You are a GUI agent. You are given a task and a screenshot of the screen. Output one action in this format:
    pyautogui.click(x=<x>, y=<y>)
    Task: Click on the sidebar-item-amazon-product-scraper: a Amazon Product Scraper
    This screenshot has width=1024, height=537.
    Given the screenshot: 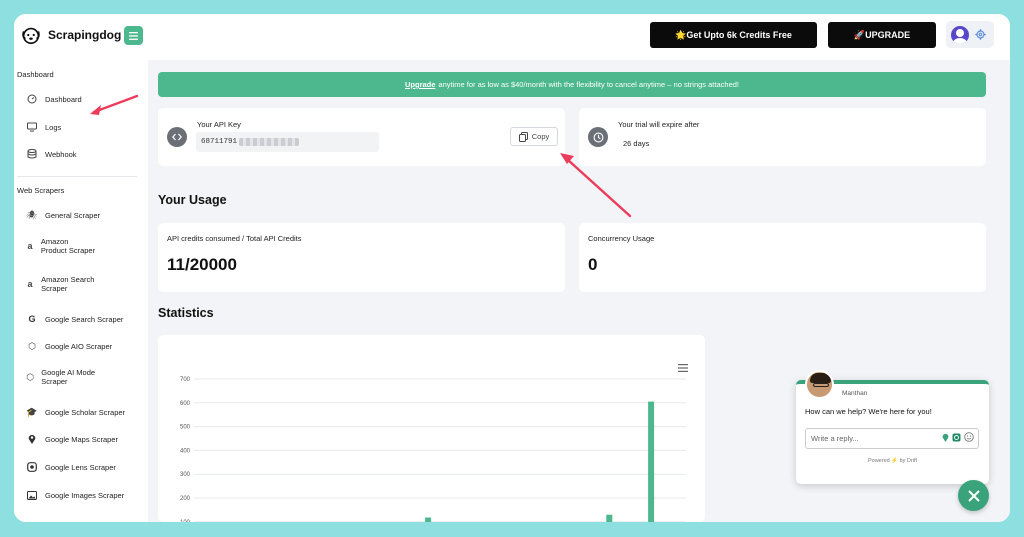 What is the action you would take?
    pyautogui.click(x=61, y=246)
    